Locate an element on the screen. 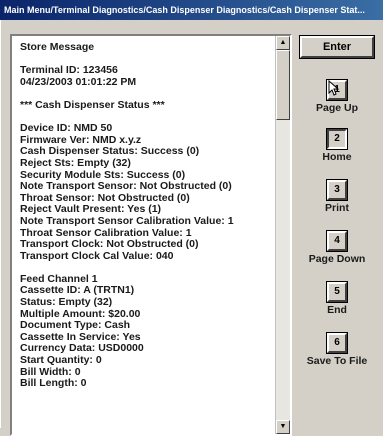  save-to-file-button: 6 is located at coordinates (337, 343).